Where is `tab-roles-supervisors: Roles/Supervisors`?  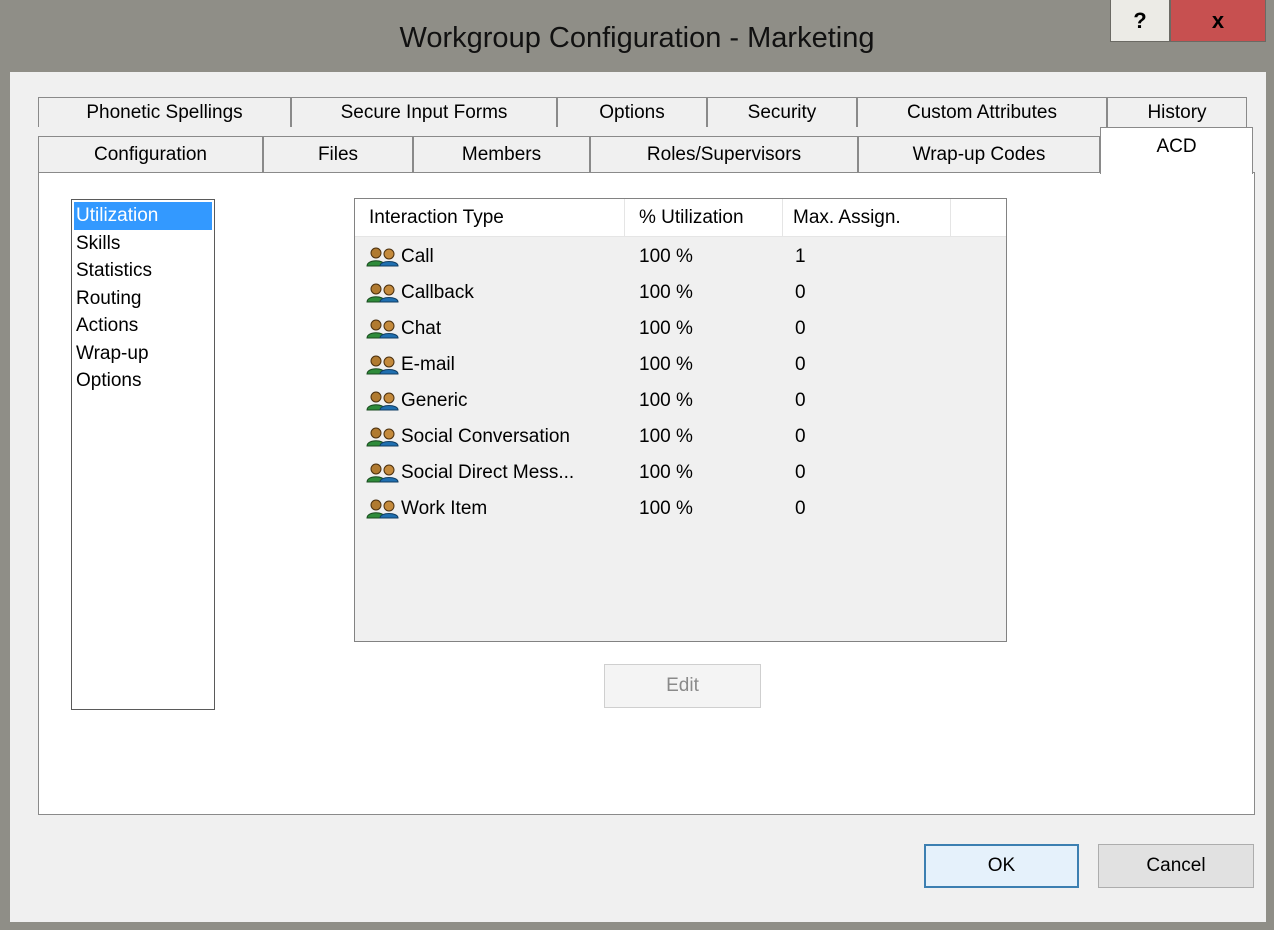 tab-roles-supervisors: Roles/Supervisors is located at coordinates (724, 154).